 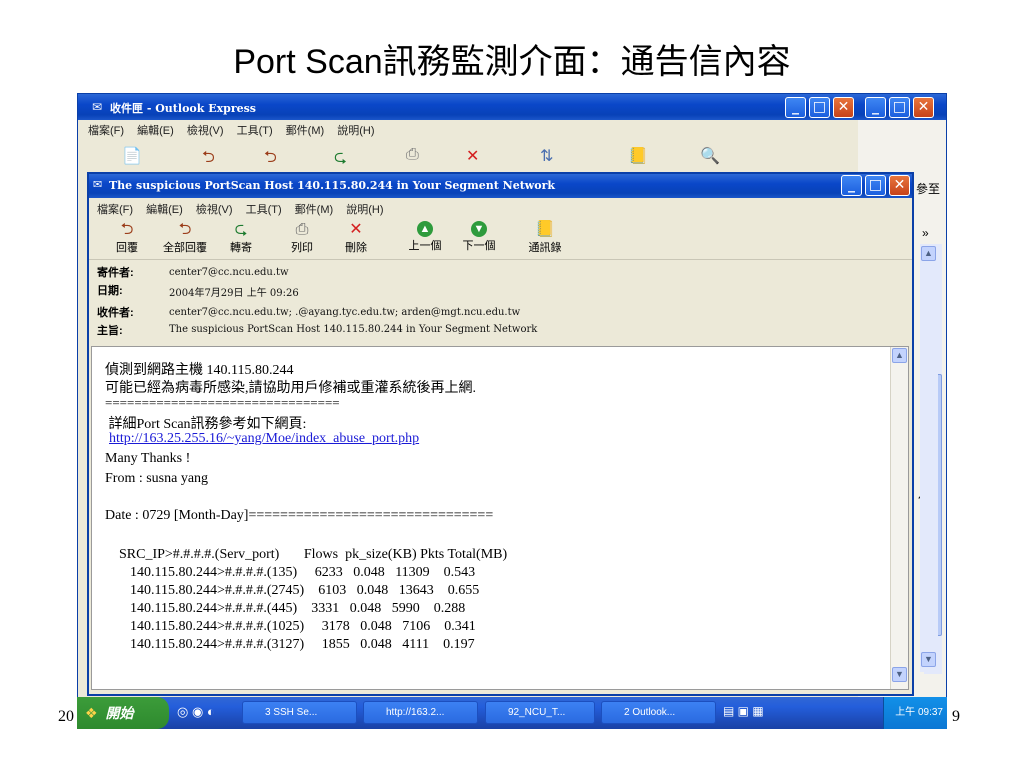 What do you see at coordinates (795, 107) in the screenshot?
I see `minimize-button: _` at bounding box center [795, 107].